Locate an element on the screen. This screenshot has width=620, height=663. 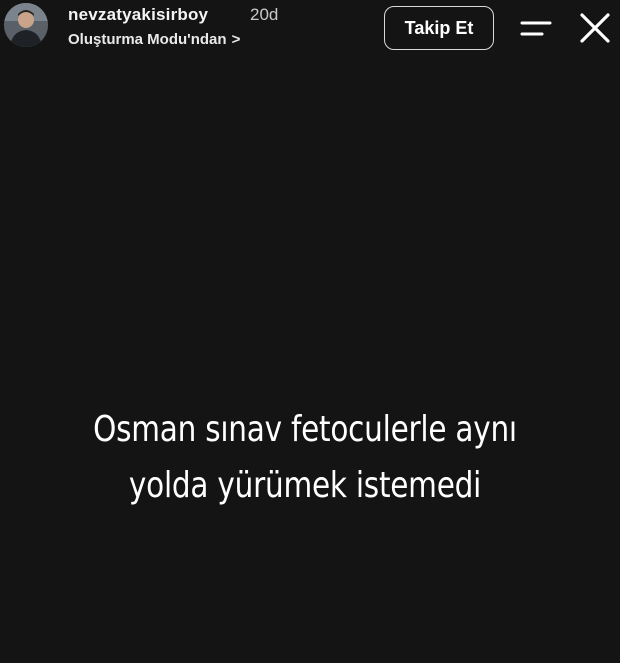
user-avatar-icon is located at coordinates (26, 25).